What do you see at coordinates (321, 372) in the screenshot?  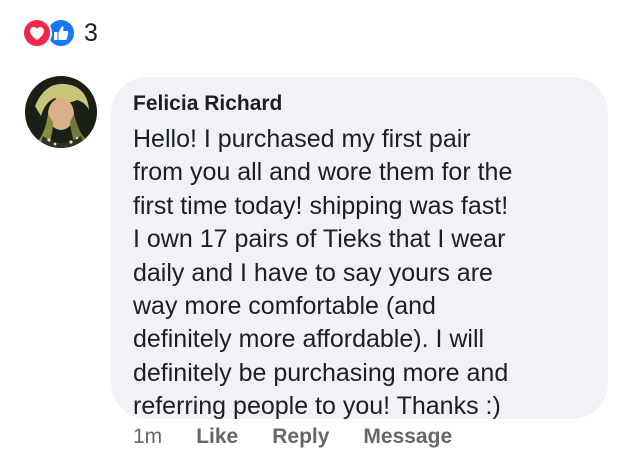 I see `comment-line: definitely be purchasing more and` at bounding box center [321, 372].